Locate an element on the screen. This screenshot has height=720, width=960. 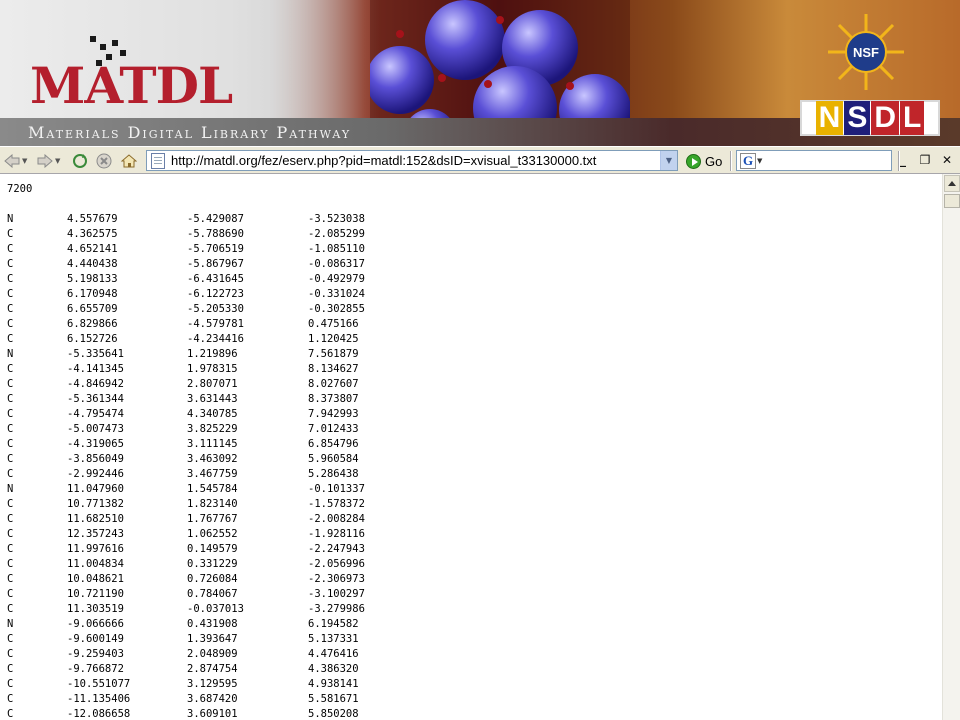
forward-button: ▼ is located at coordinates (48, 161).